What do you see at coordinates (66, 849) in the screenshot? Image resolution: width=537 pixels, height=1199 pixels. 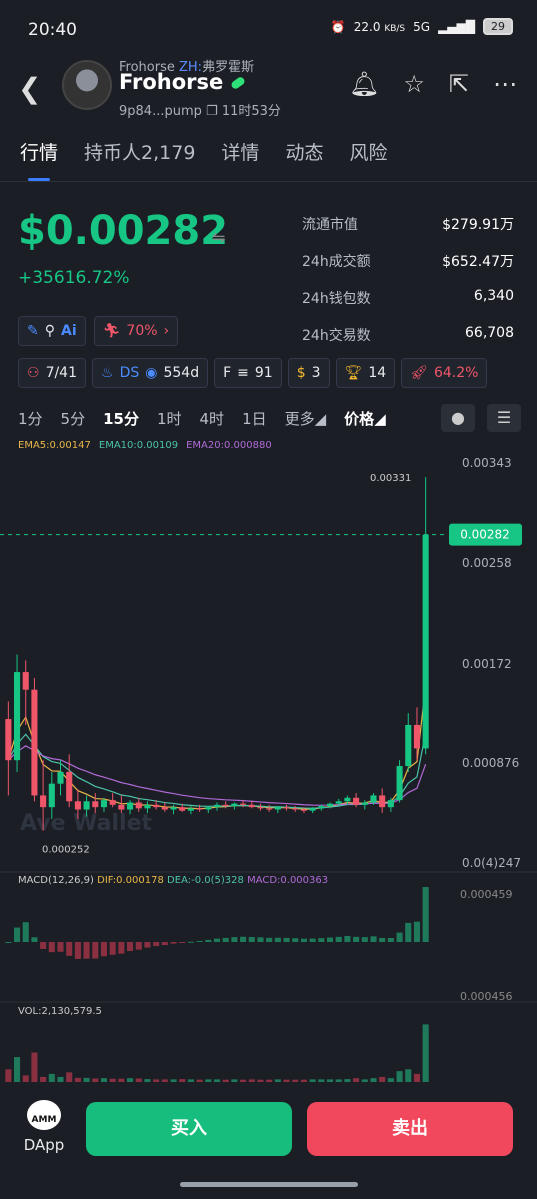 I see `low-marker: 0.000252` at bounding box center [66, 849].